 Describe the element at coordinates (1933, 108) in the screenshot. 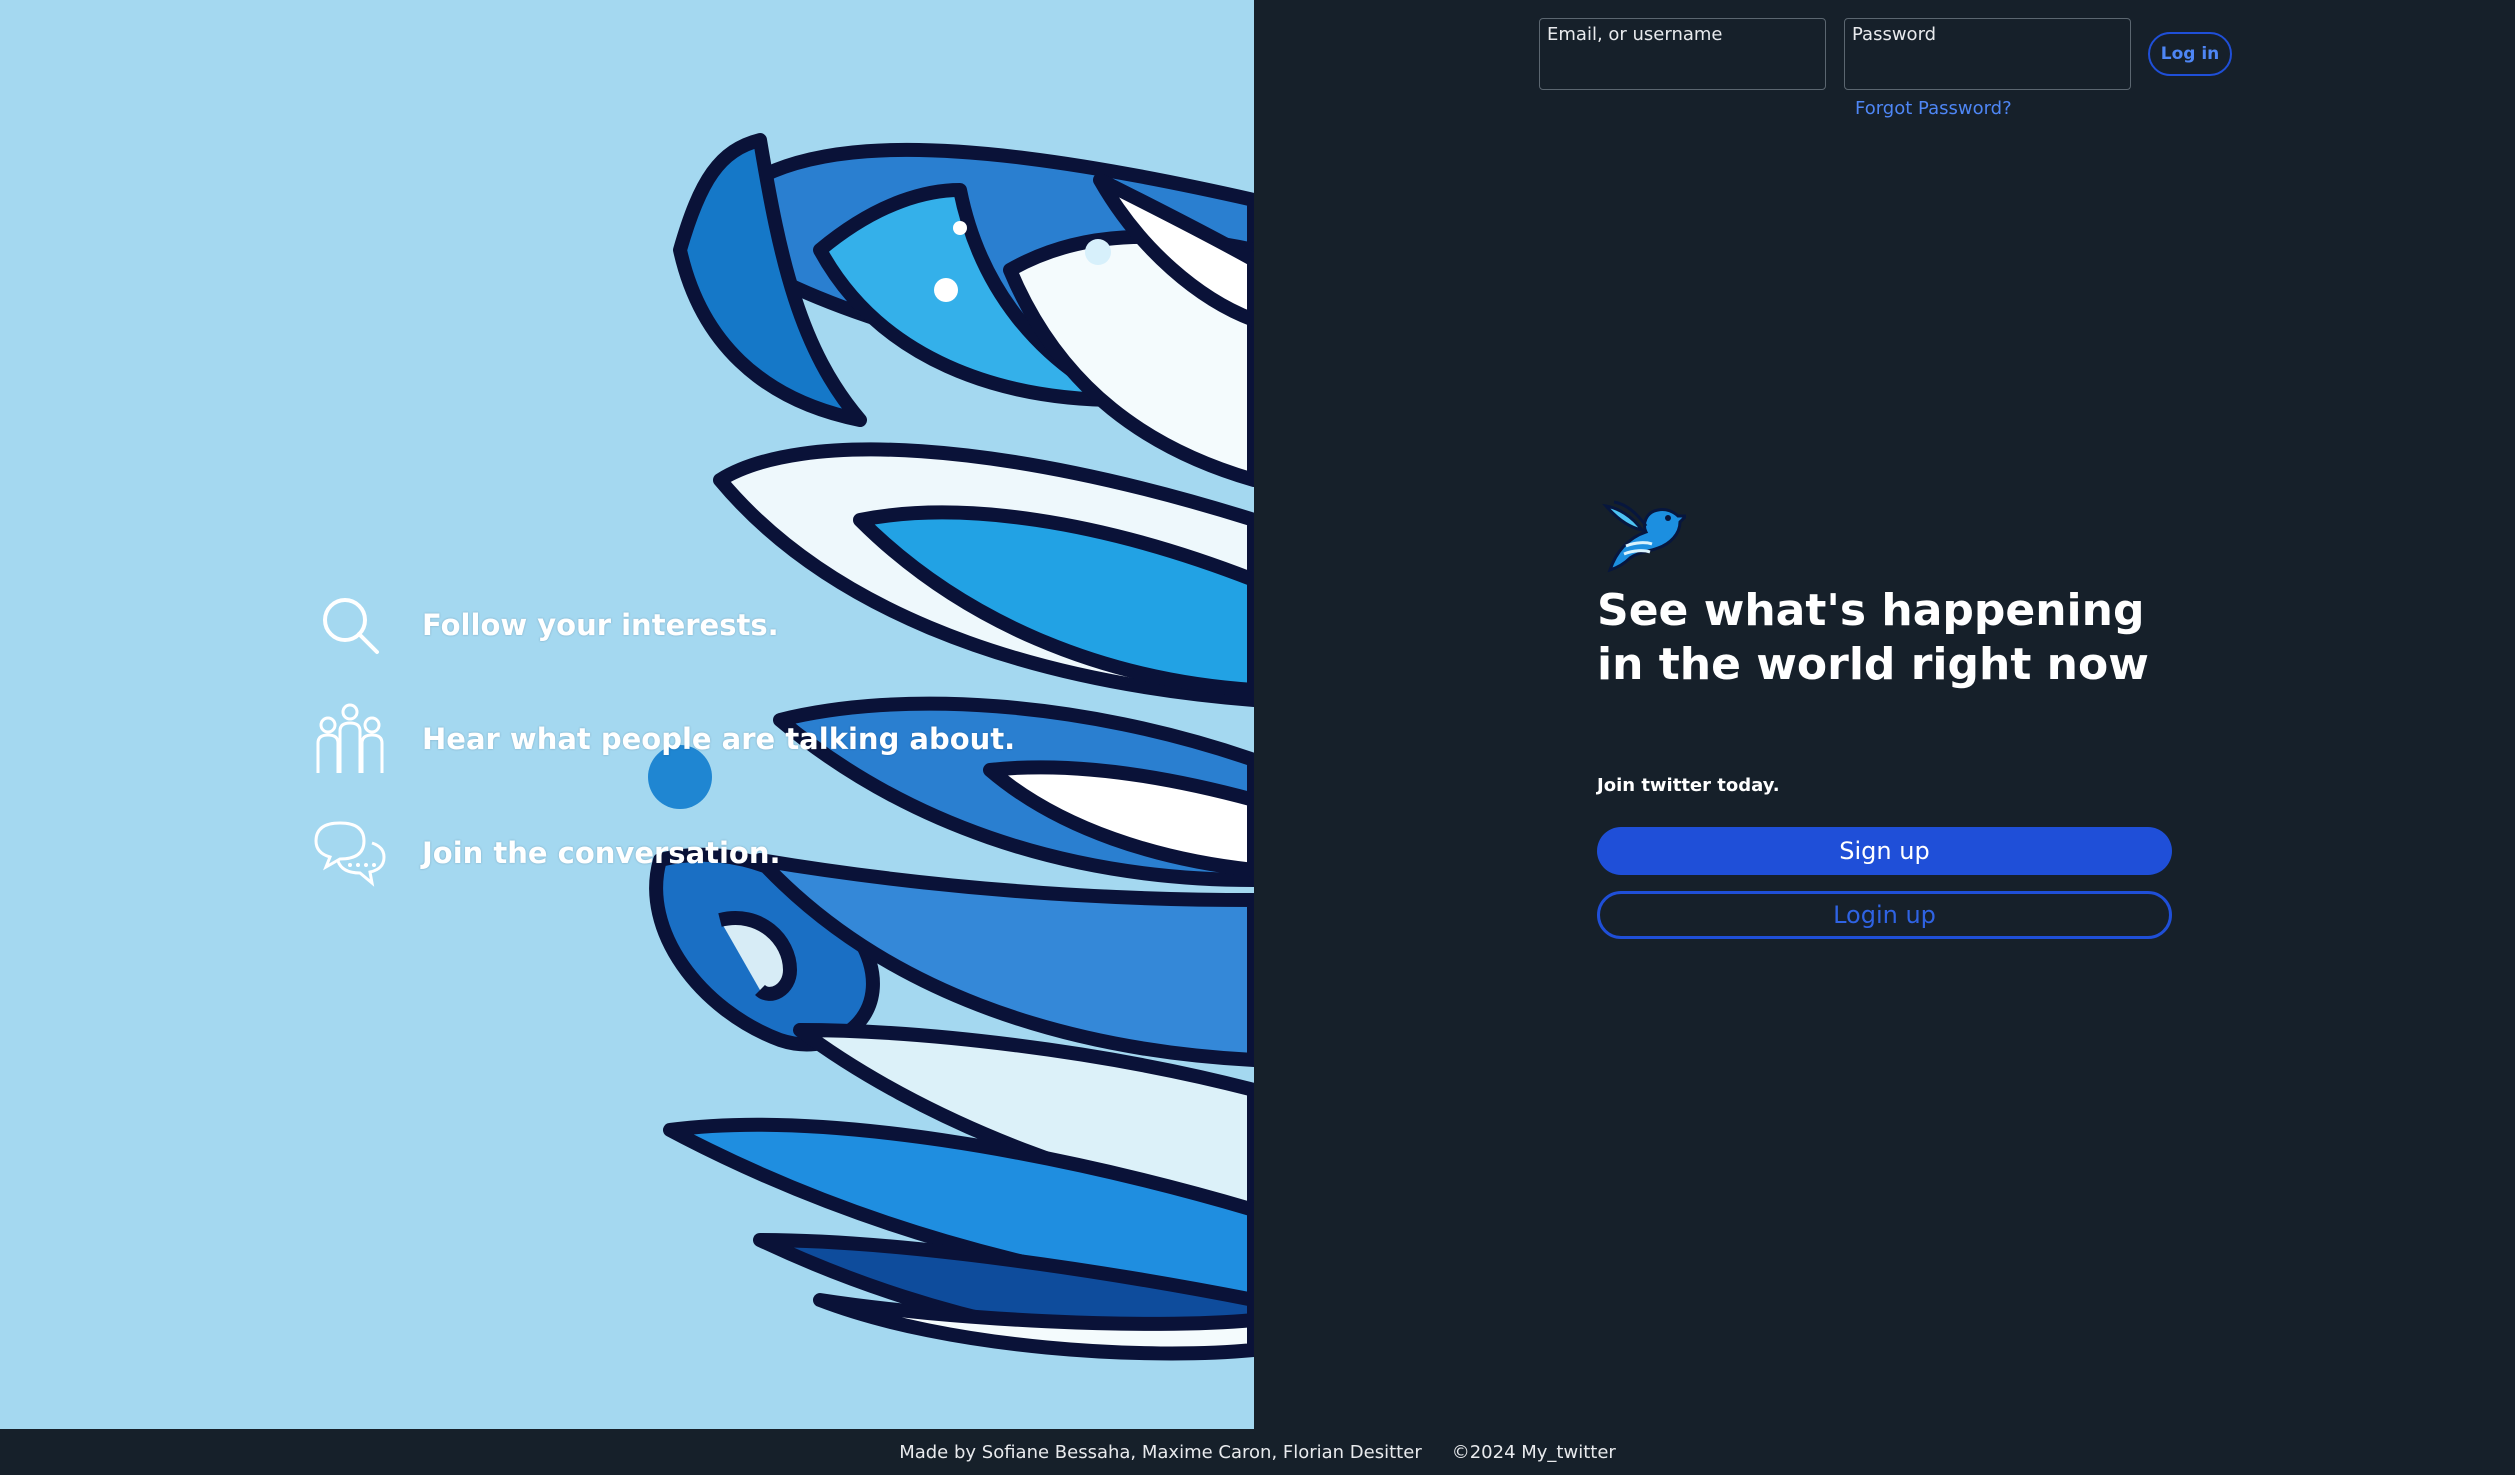

I see `forgot-password-link: Forgot Password?` at that location.